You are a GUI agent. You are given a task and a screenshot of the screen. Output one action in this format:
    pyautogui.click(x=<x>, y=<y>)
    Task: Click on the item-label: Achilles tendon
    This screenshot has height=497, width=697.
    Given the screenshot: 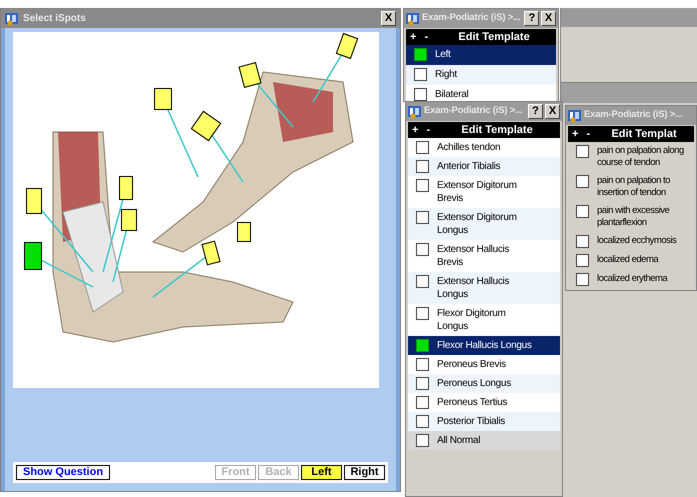 What is the action you would take?
    pyautogui.click(x=468, y=147)
    